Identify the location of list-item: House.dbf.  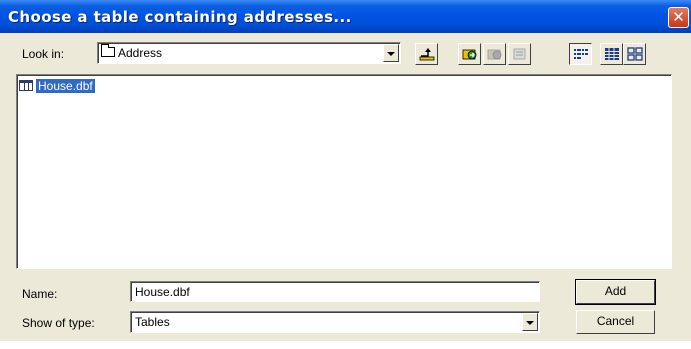
(57, 85).